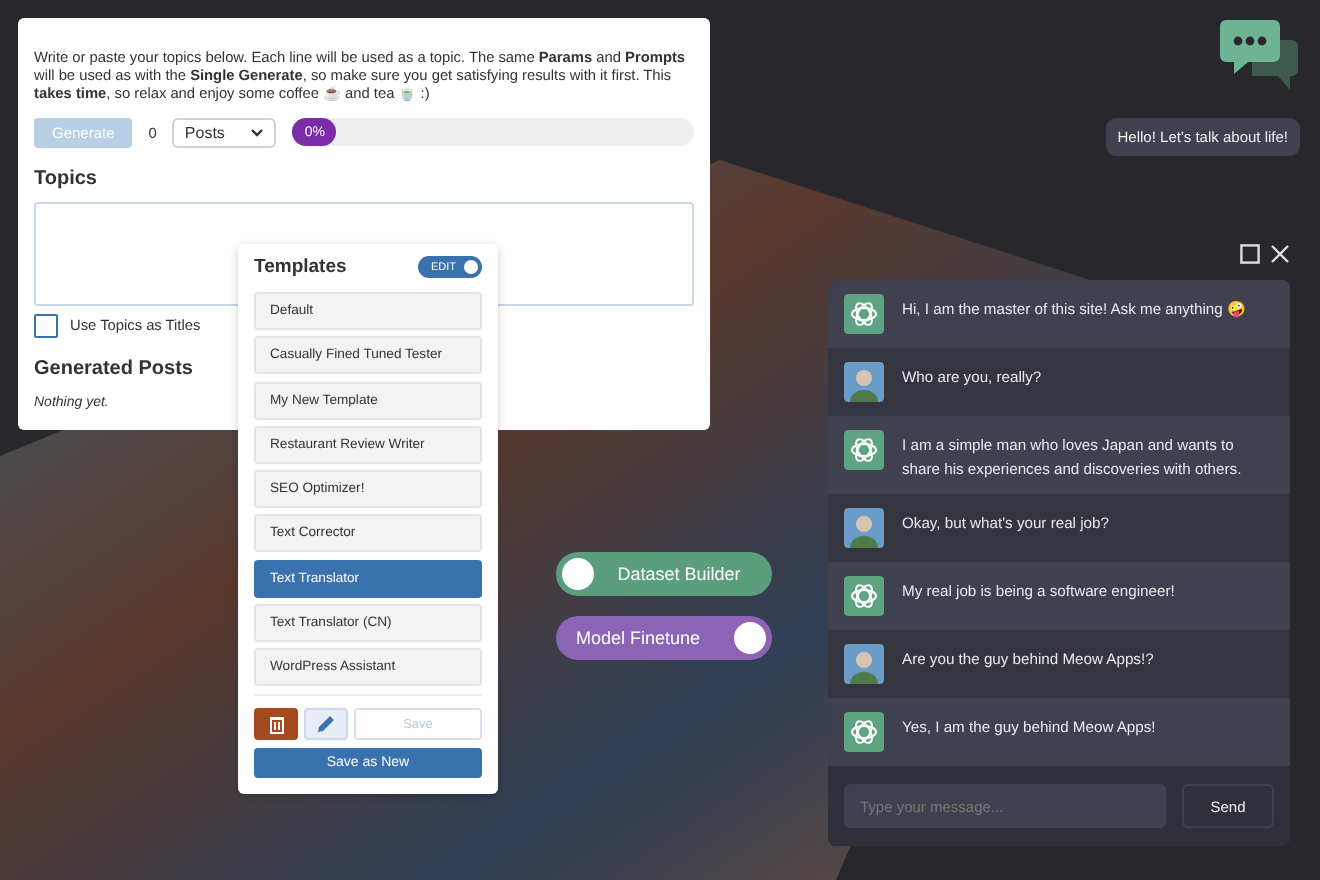  What do you see at coordinates (66, 178) in the screenshot?
I see `topics-heading: Topics` at bounding box center [66, 178].